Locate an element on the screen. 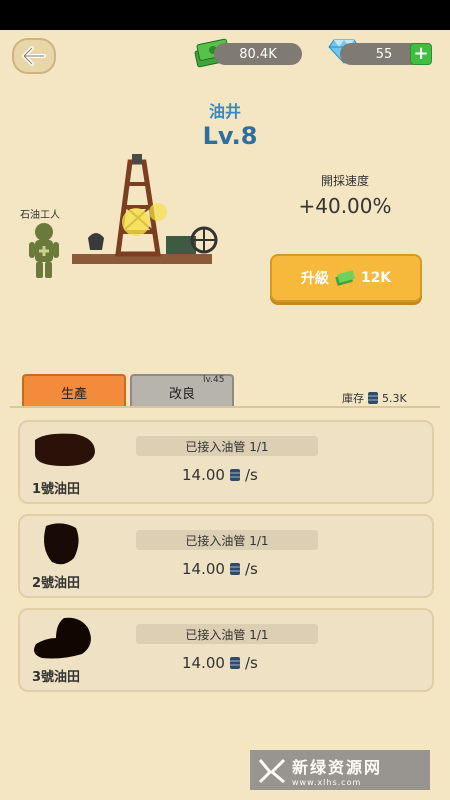  oil-field-card: 2號油田 已接入油管 1/1 14.00 /s is located at coordinates (226, 556).